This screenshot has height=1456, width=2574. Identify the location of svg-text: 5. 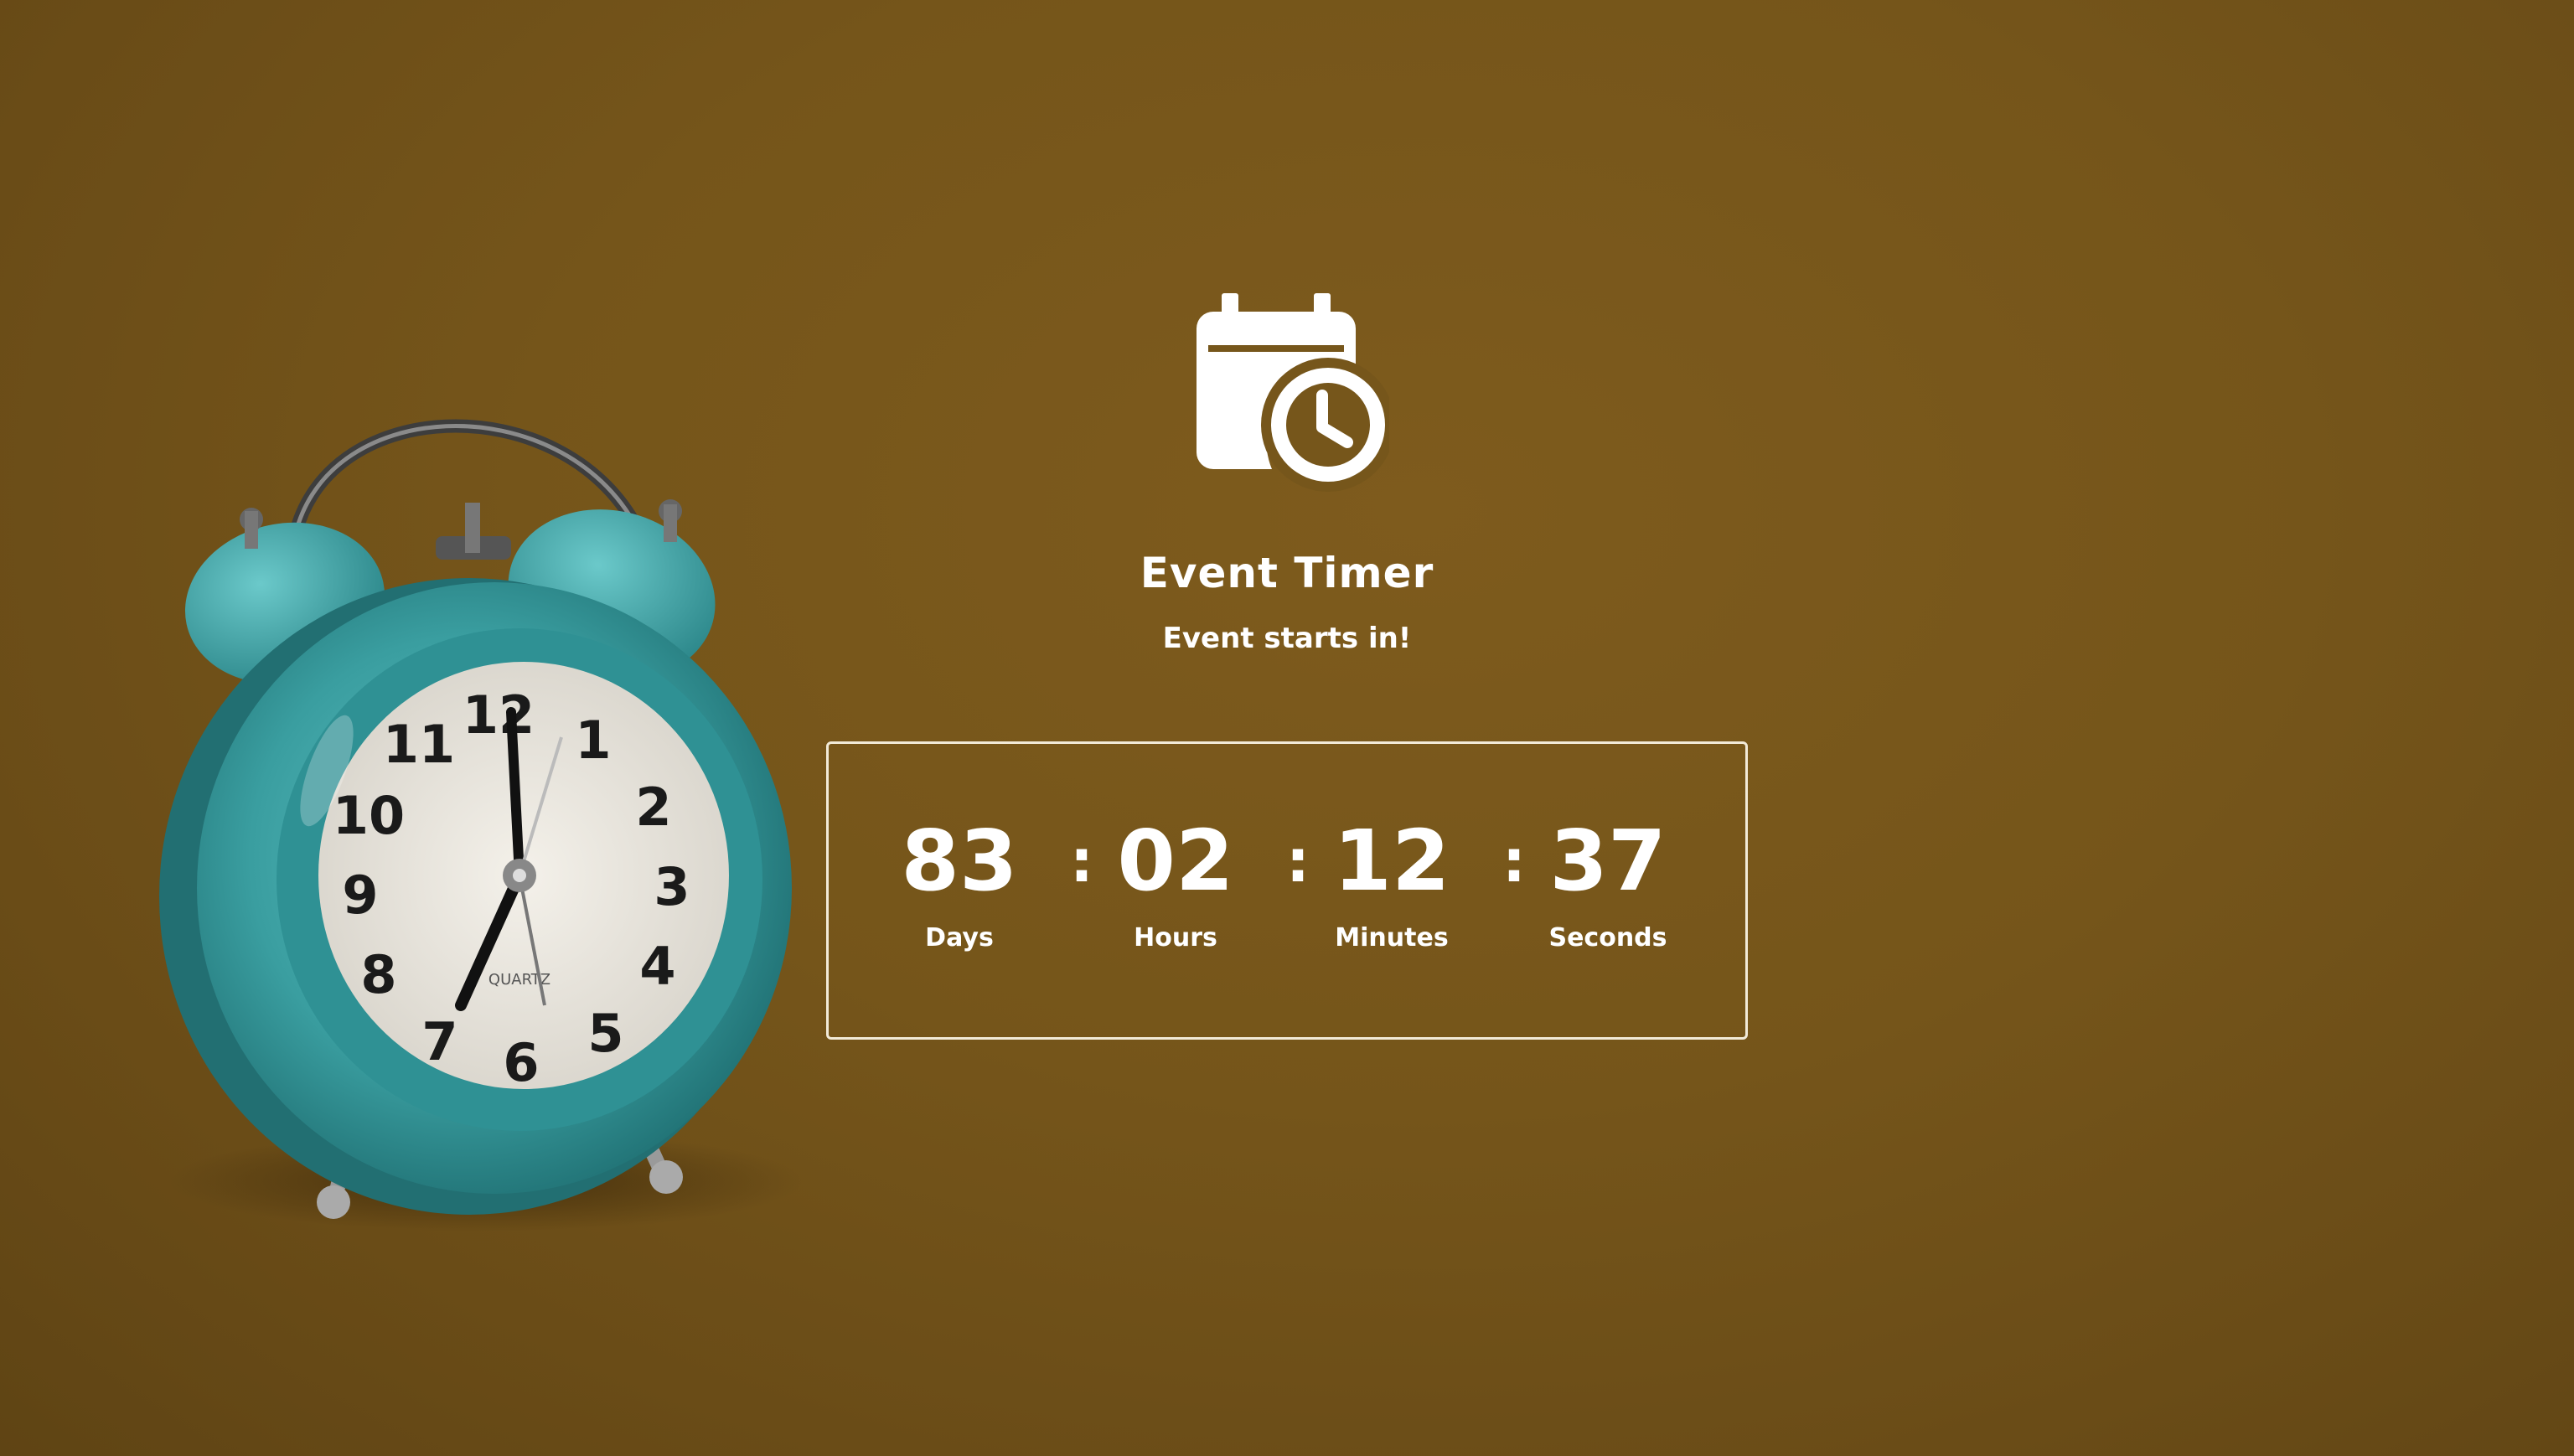
(605, 1033).